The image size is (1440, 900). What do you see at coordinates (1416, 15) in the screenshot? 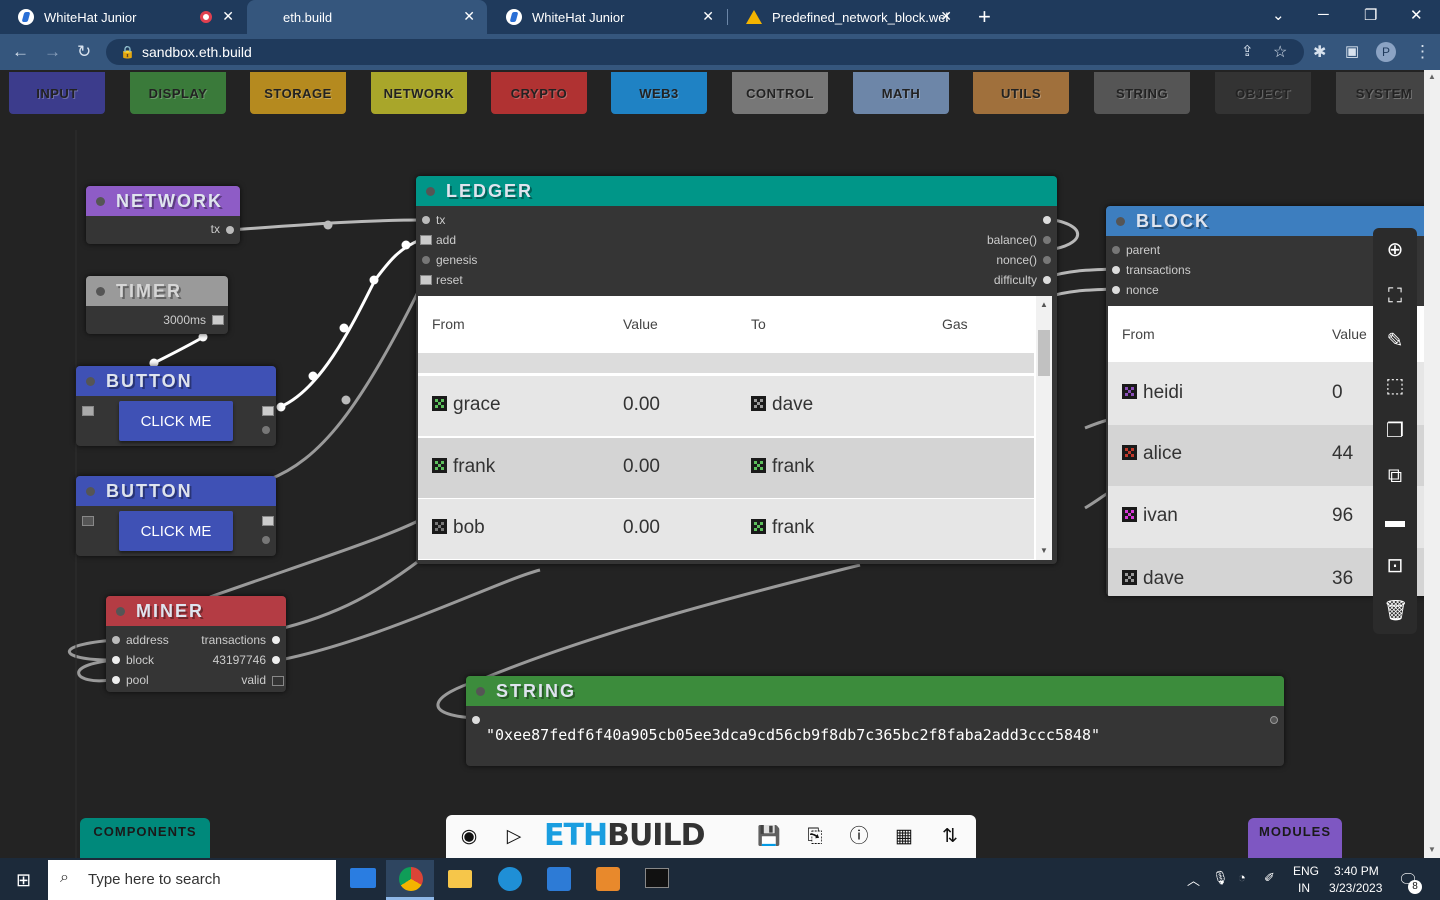
I see `close-window-icon: ✕` at bounding box center [1416, 15].